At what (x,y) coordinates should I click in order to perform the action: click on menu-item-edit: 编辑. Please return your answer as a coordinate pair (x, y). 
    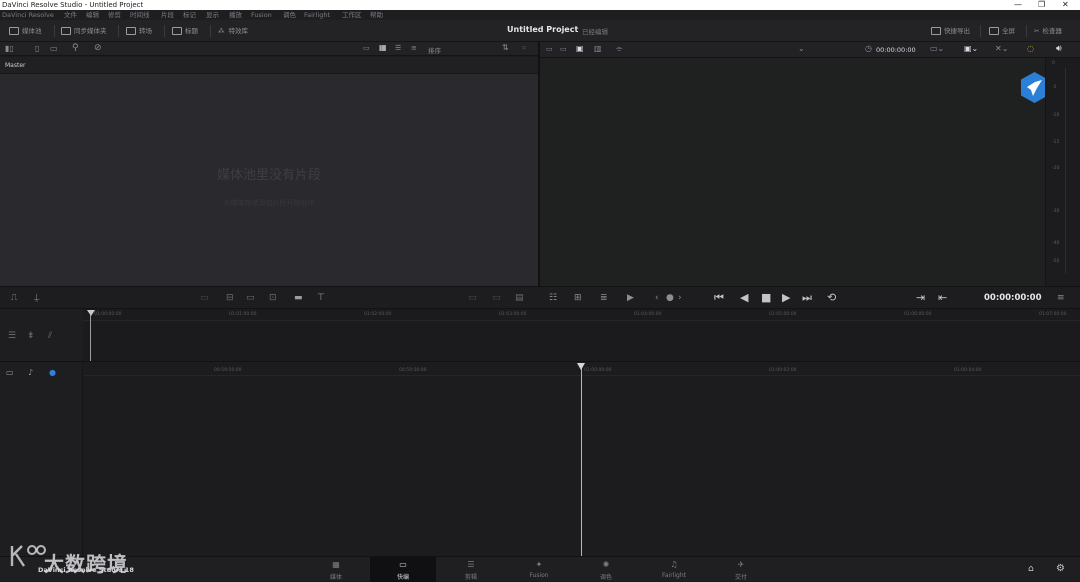
    Looking at the image, I should click on (92, 15).